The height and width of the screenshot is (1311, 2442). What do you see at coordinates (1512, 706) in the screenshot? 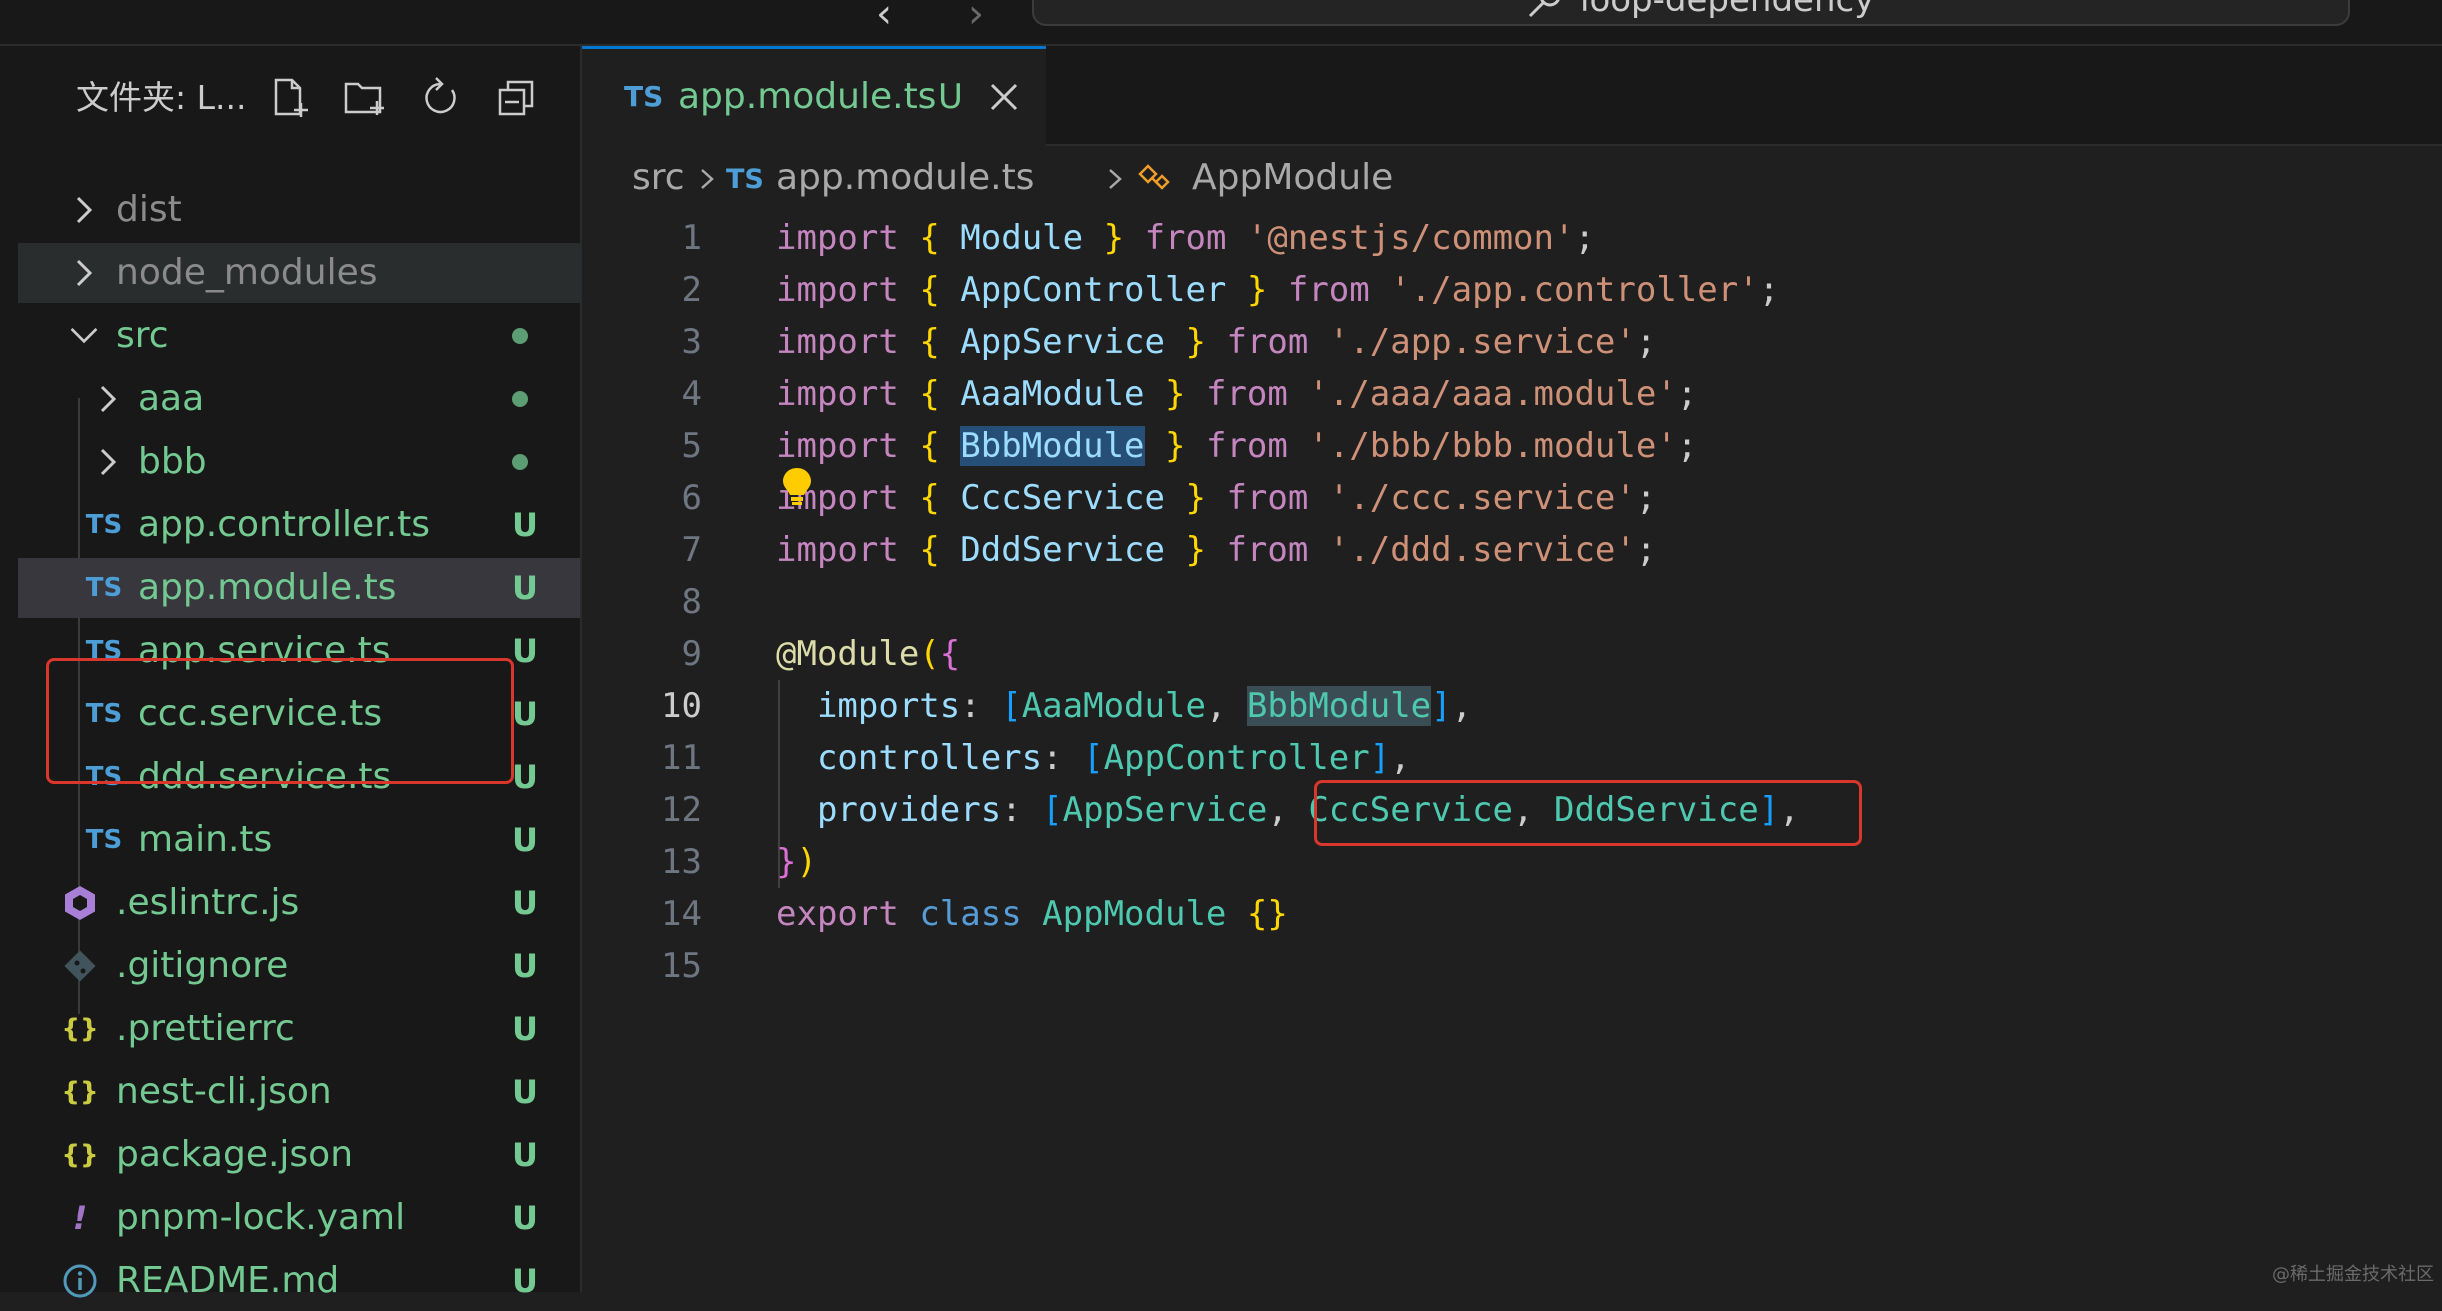
I see `code-line-10: 10 imports: [AaaModule, BbbModule],` at bounding box center [1512, 706].